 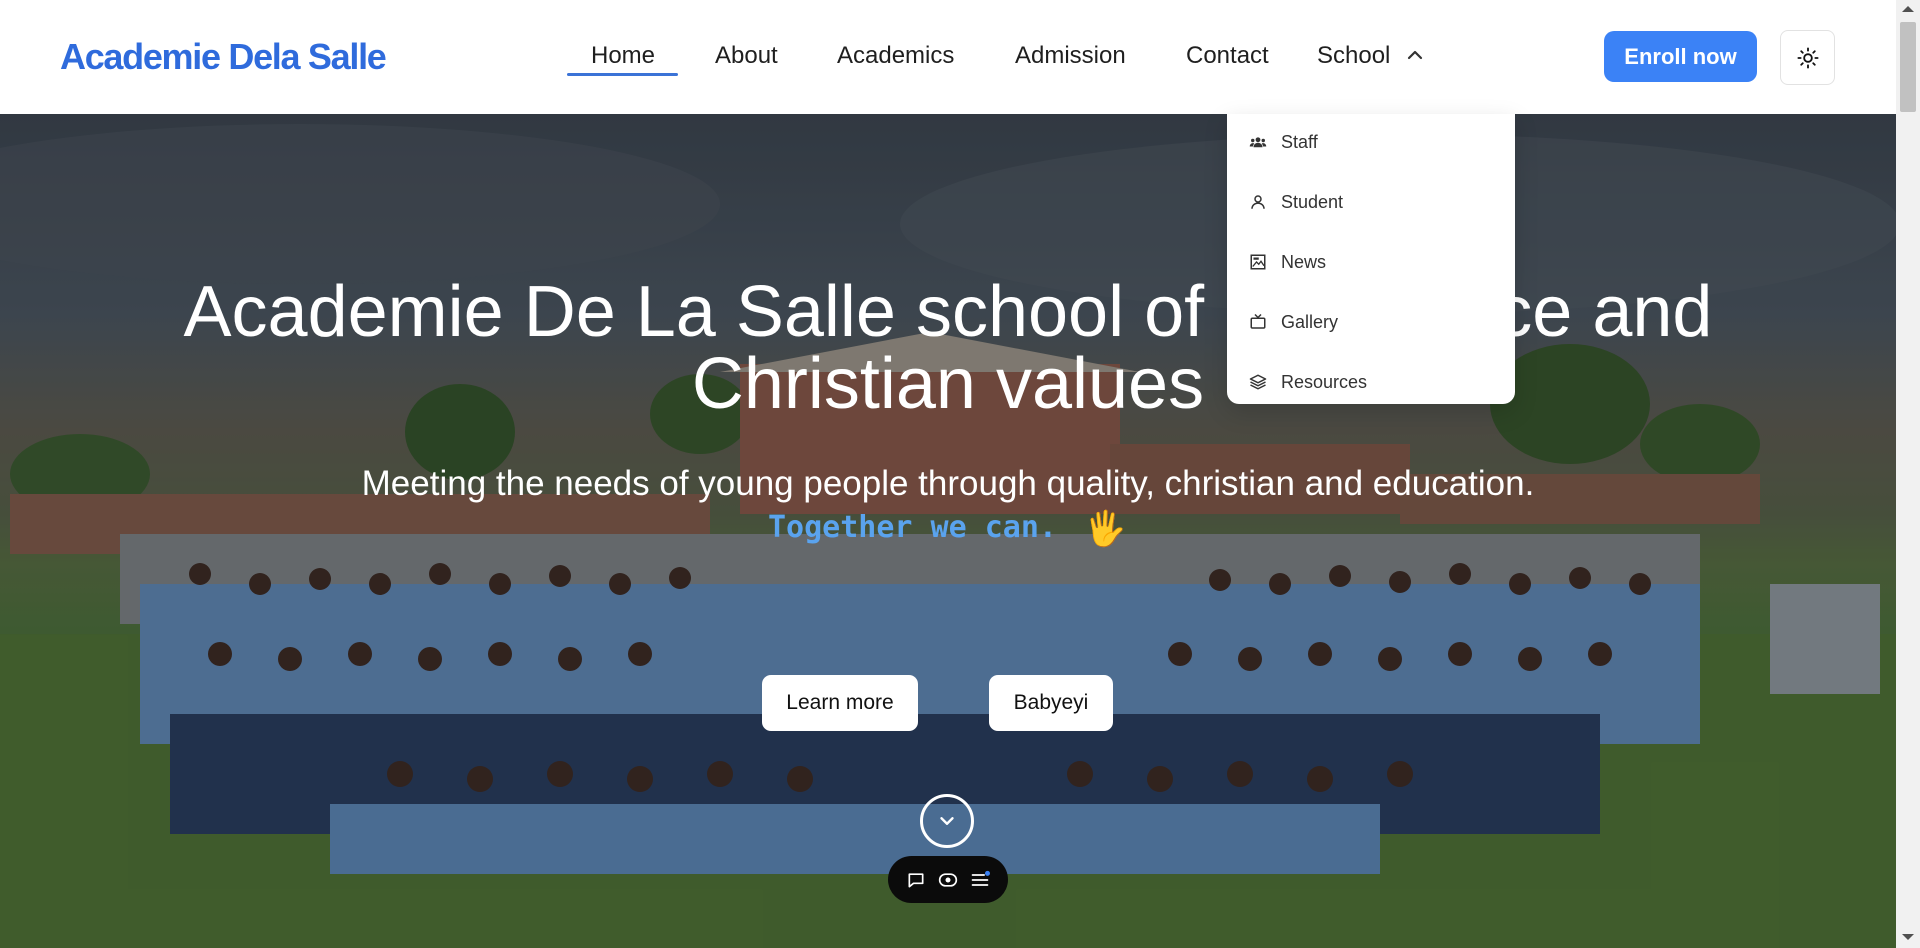 What do you see at coordinates (895, 56) in the screenshot?
I see `nav-link-academics: Academics` at bounding box center [895, 56].